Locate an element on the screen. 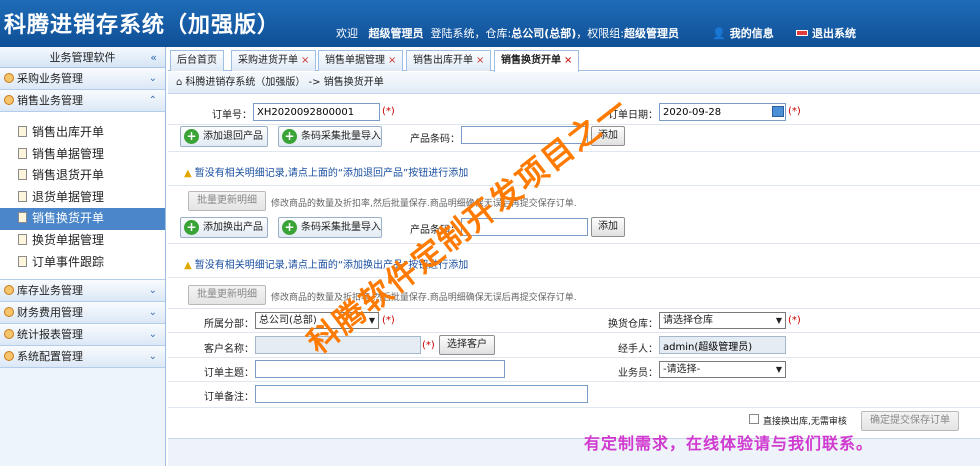  order-no-input is located at coordinates (316, 112).